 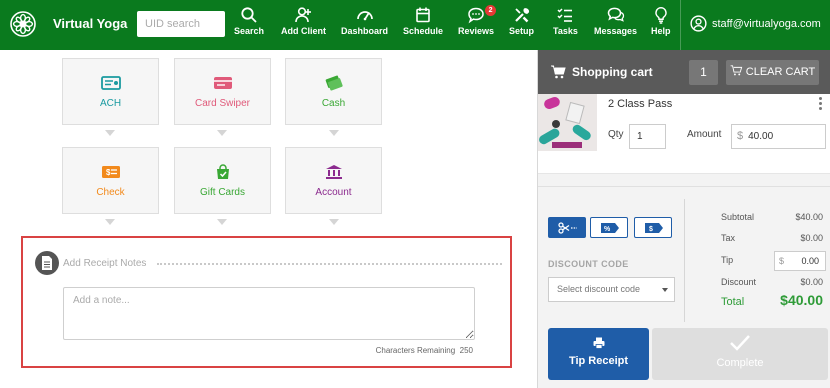 What do you see at coordinates (727, 260) in the screenshot?
I see `tip-label: Tip` at bounding box center [727, 260].